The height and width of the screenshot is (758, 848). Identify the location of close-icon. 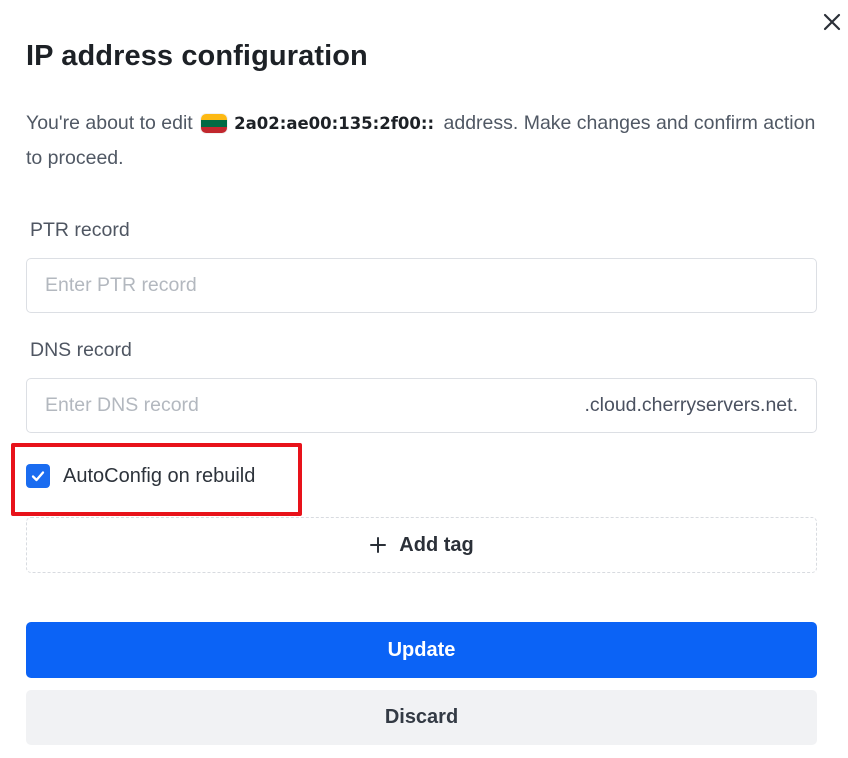
(832, 22).